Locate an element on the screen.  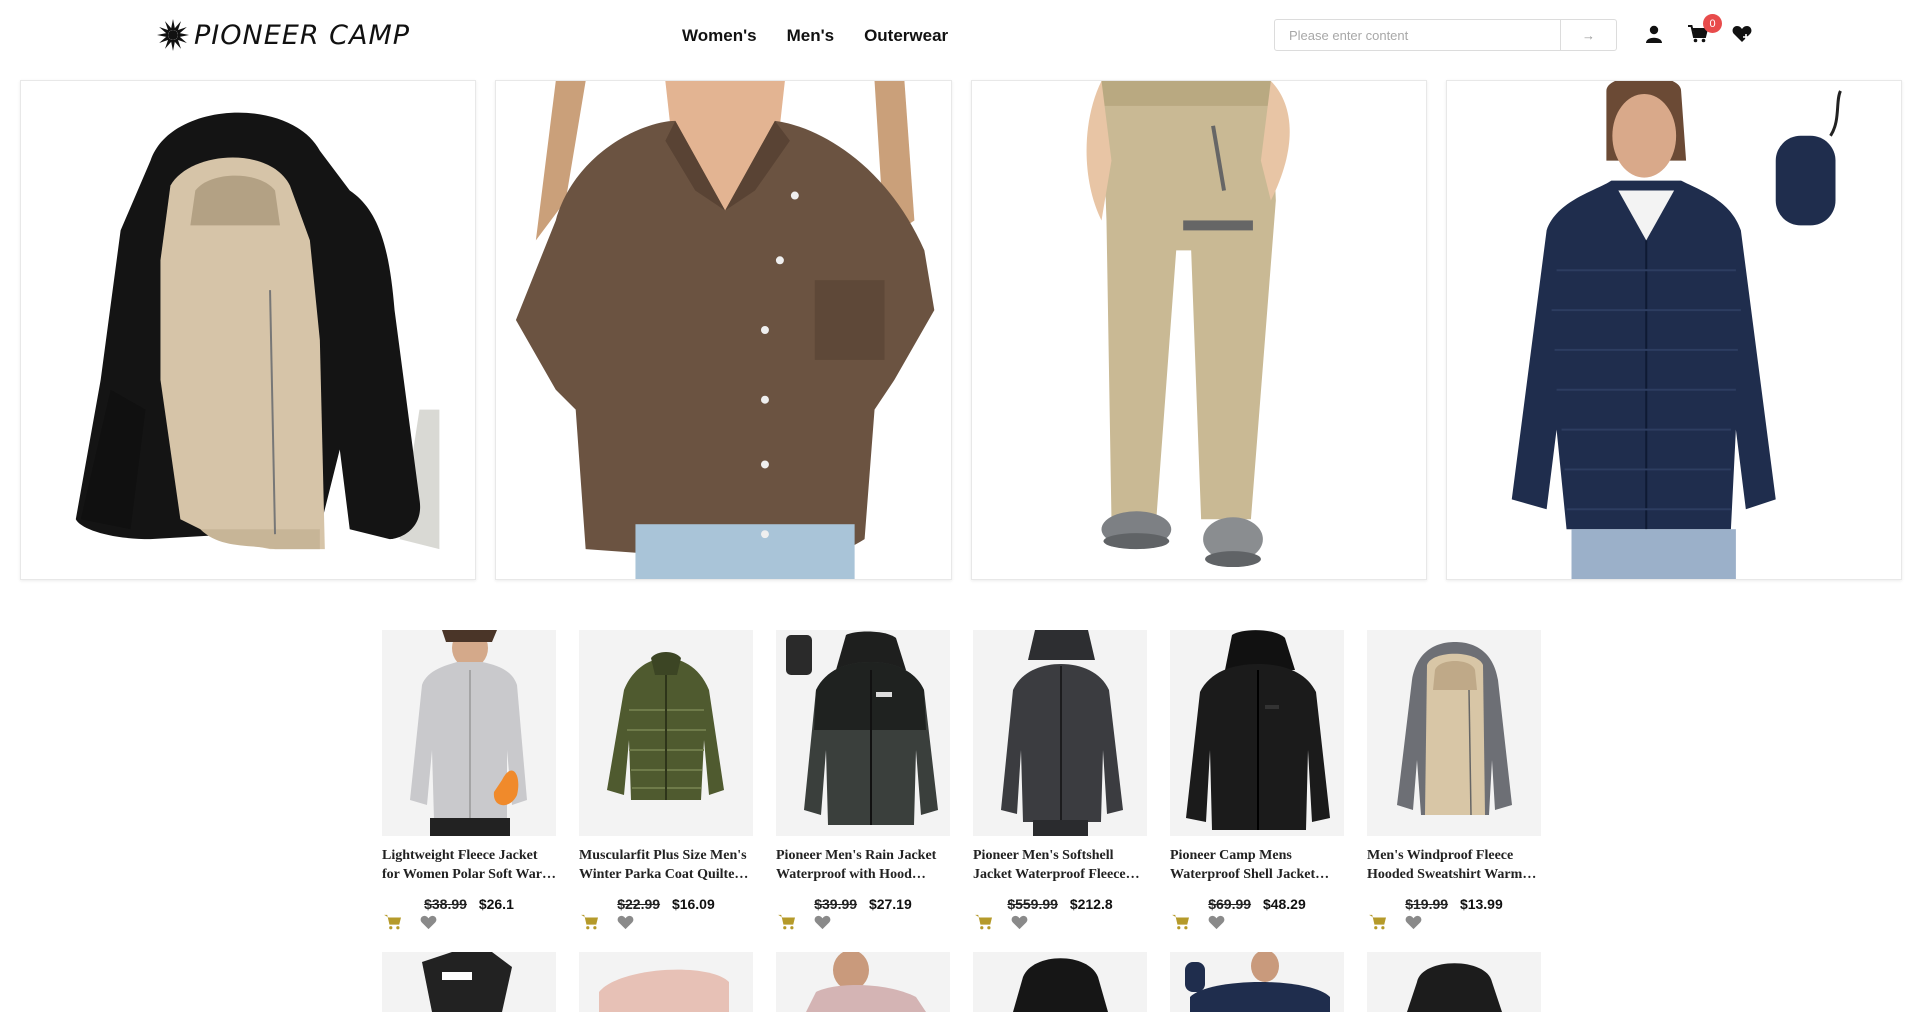
button-shirt-image is located at coordinates (723, 330).